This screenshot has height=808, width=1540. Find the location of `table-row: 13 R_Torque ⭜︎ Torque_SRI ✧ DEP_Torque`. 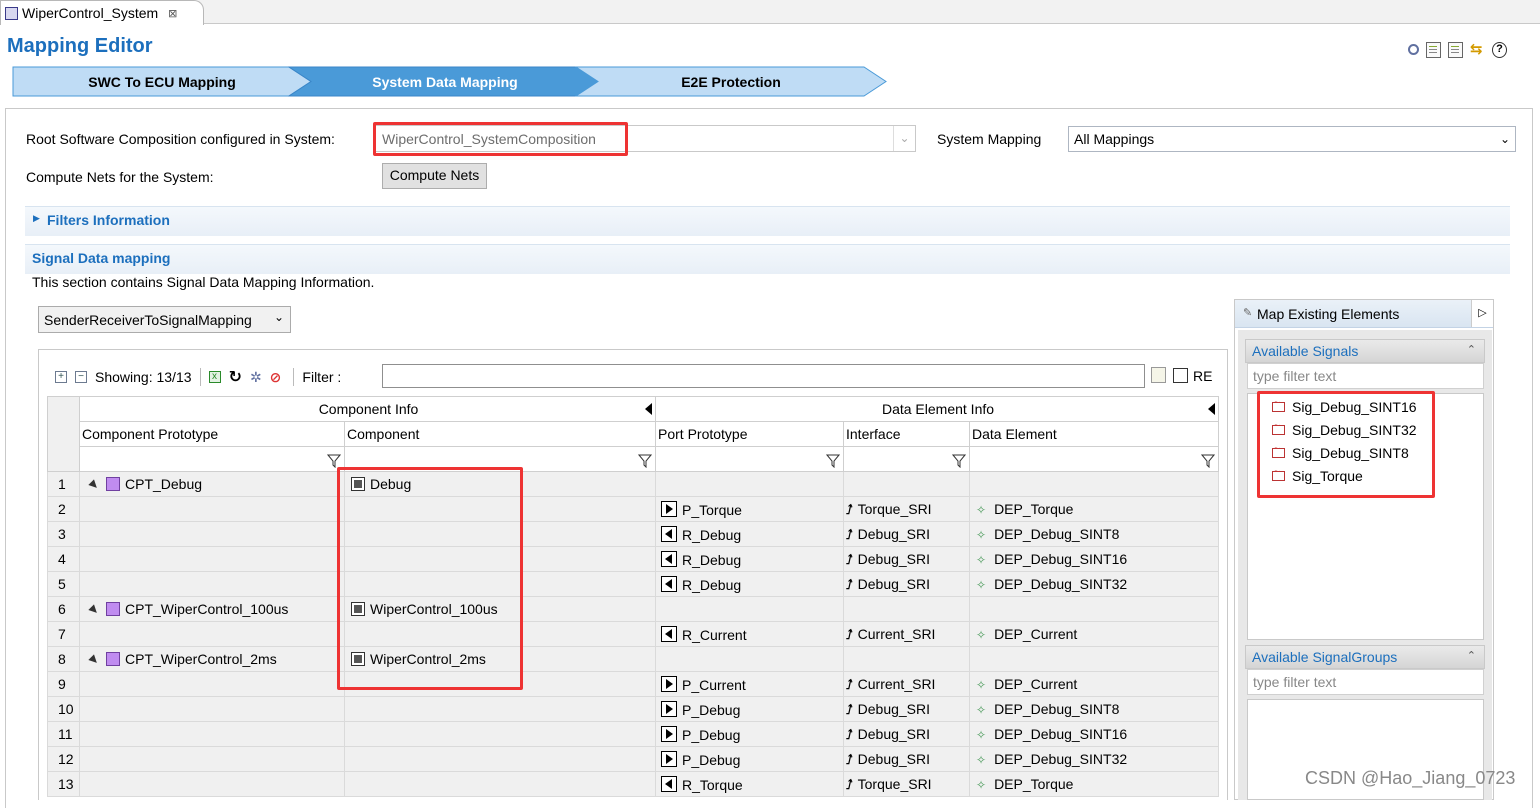

table-row: 13 R_Torque ⭜︎ Torque_SRI ✧ DEP_Torque is located at coordinates (633, 784).